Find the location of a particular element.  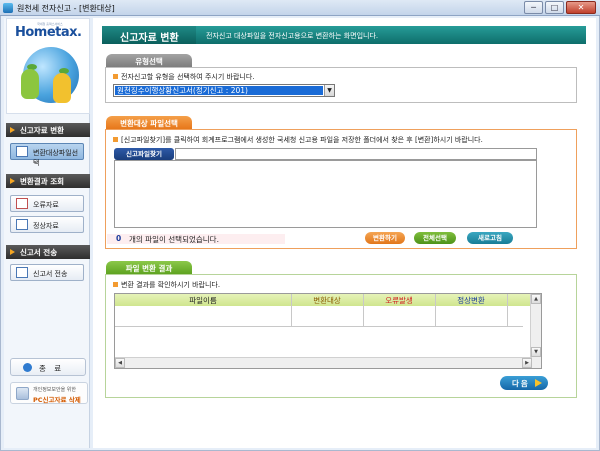

scroll-up-icon: ▲ is located at coordinates (536, 299).